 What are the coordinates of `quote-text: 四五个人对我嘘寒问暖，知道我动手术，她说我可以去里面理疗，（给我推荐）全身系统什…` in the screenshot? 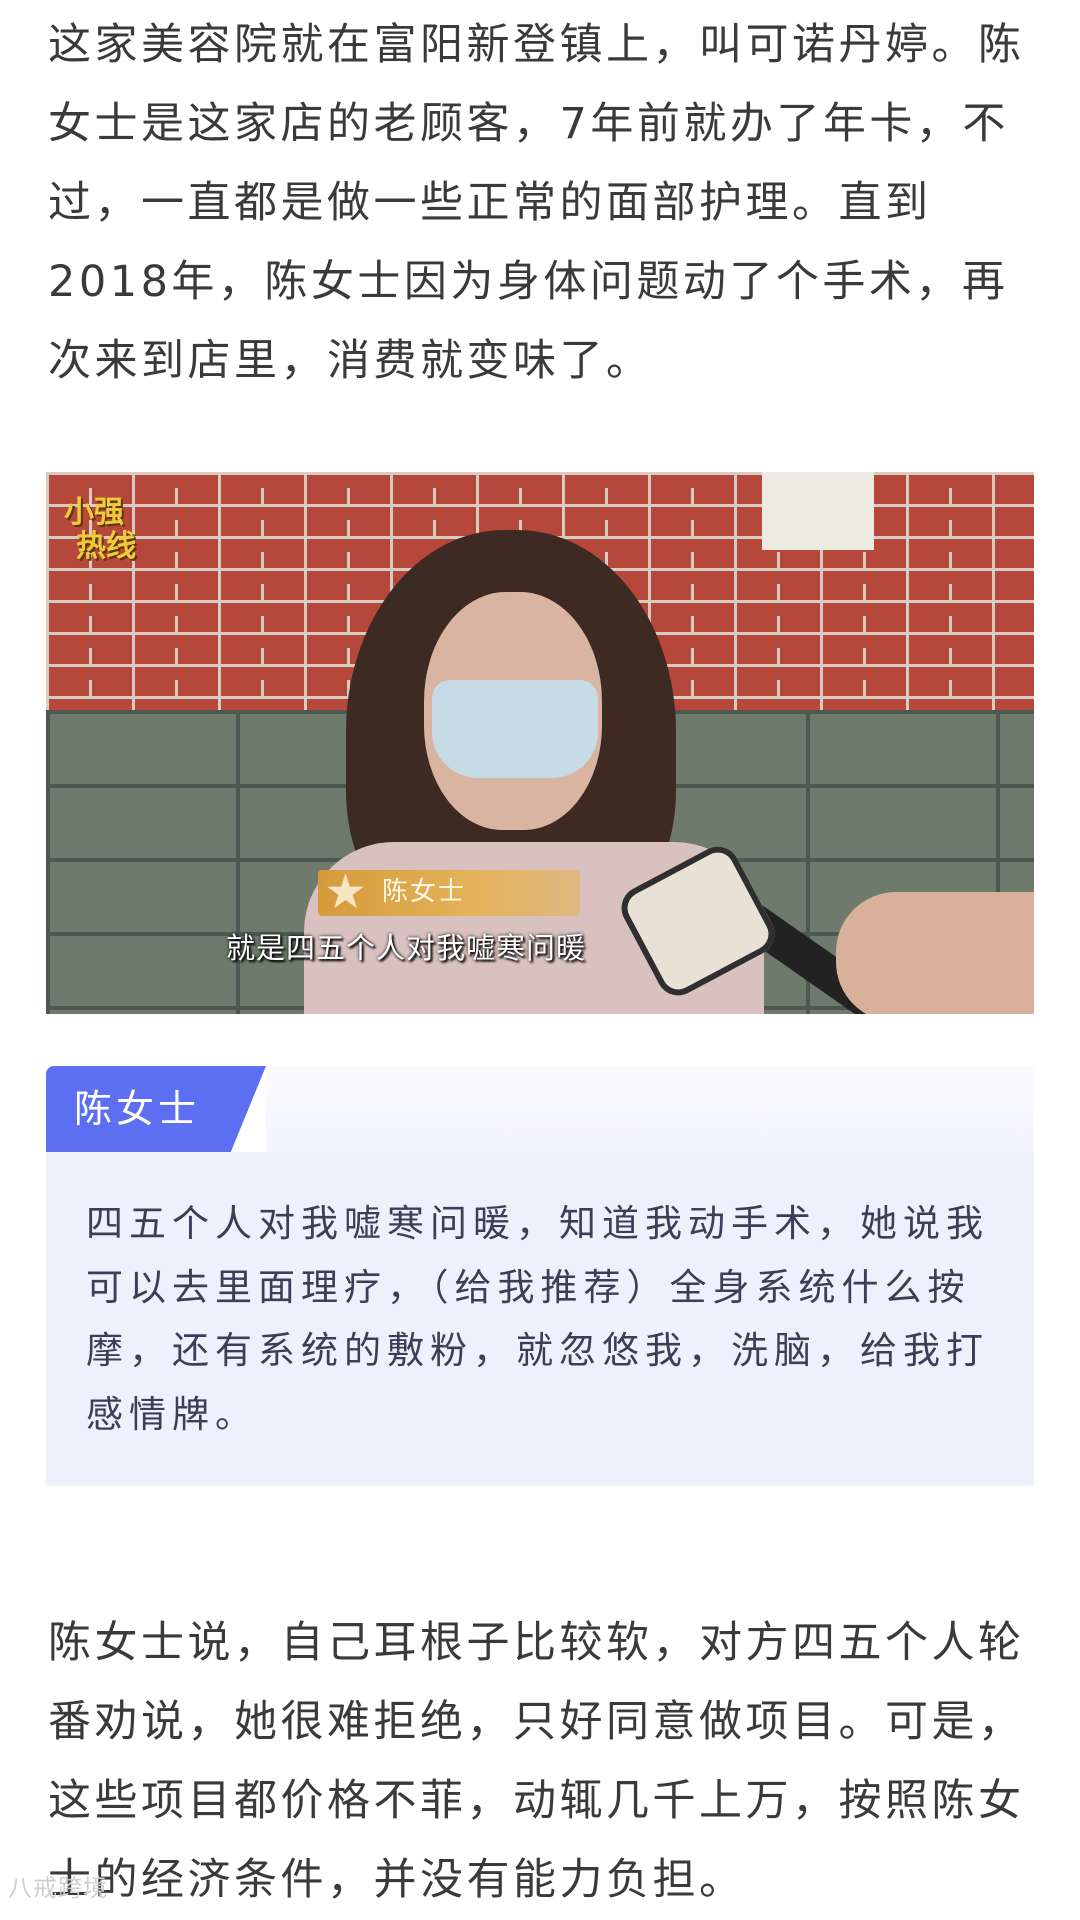 It's located at (537, 1319).